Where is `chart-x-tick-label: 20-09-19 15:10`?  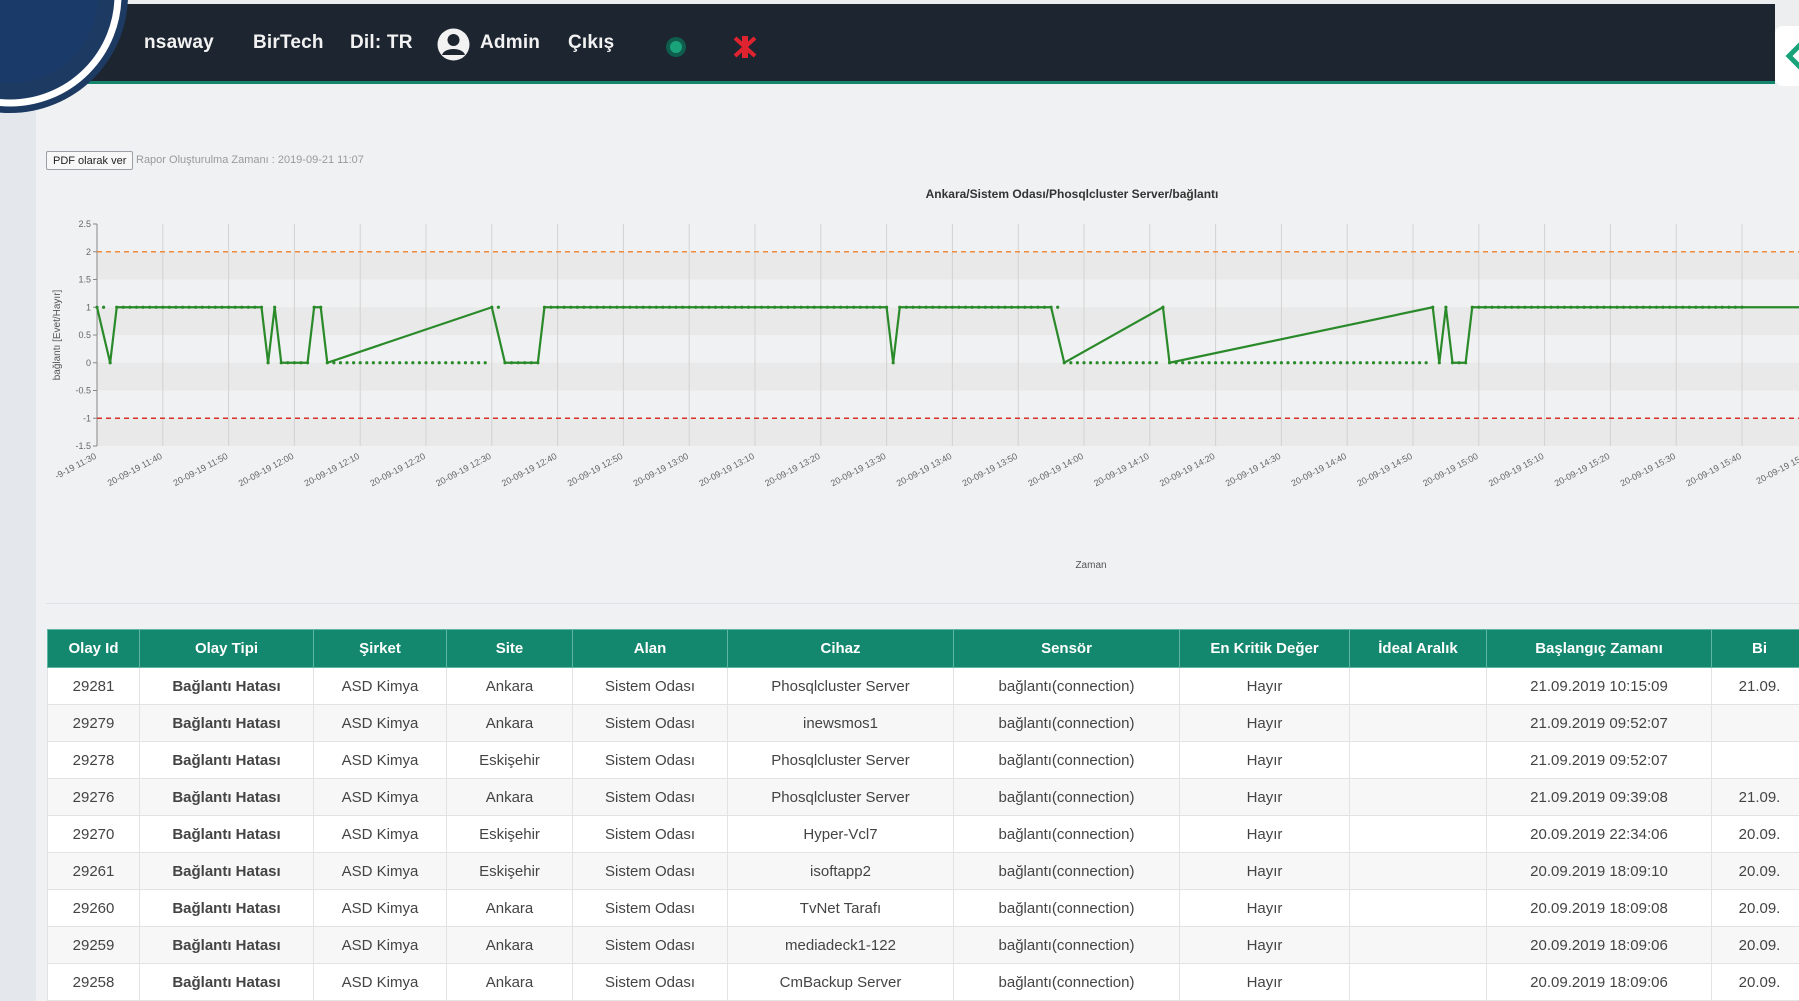 chart-x-tick-label: 20-09-19 15:10 is located at coordinates (1516, 469).